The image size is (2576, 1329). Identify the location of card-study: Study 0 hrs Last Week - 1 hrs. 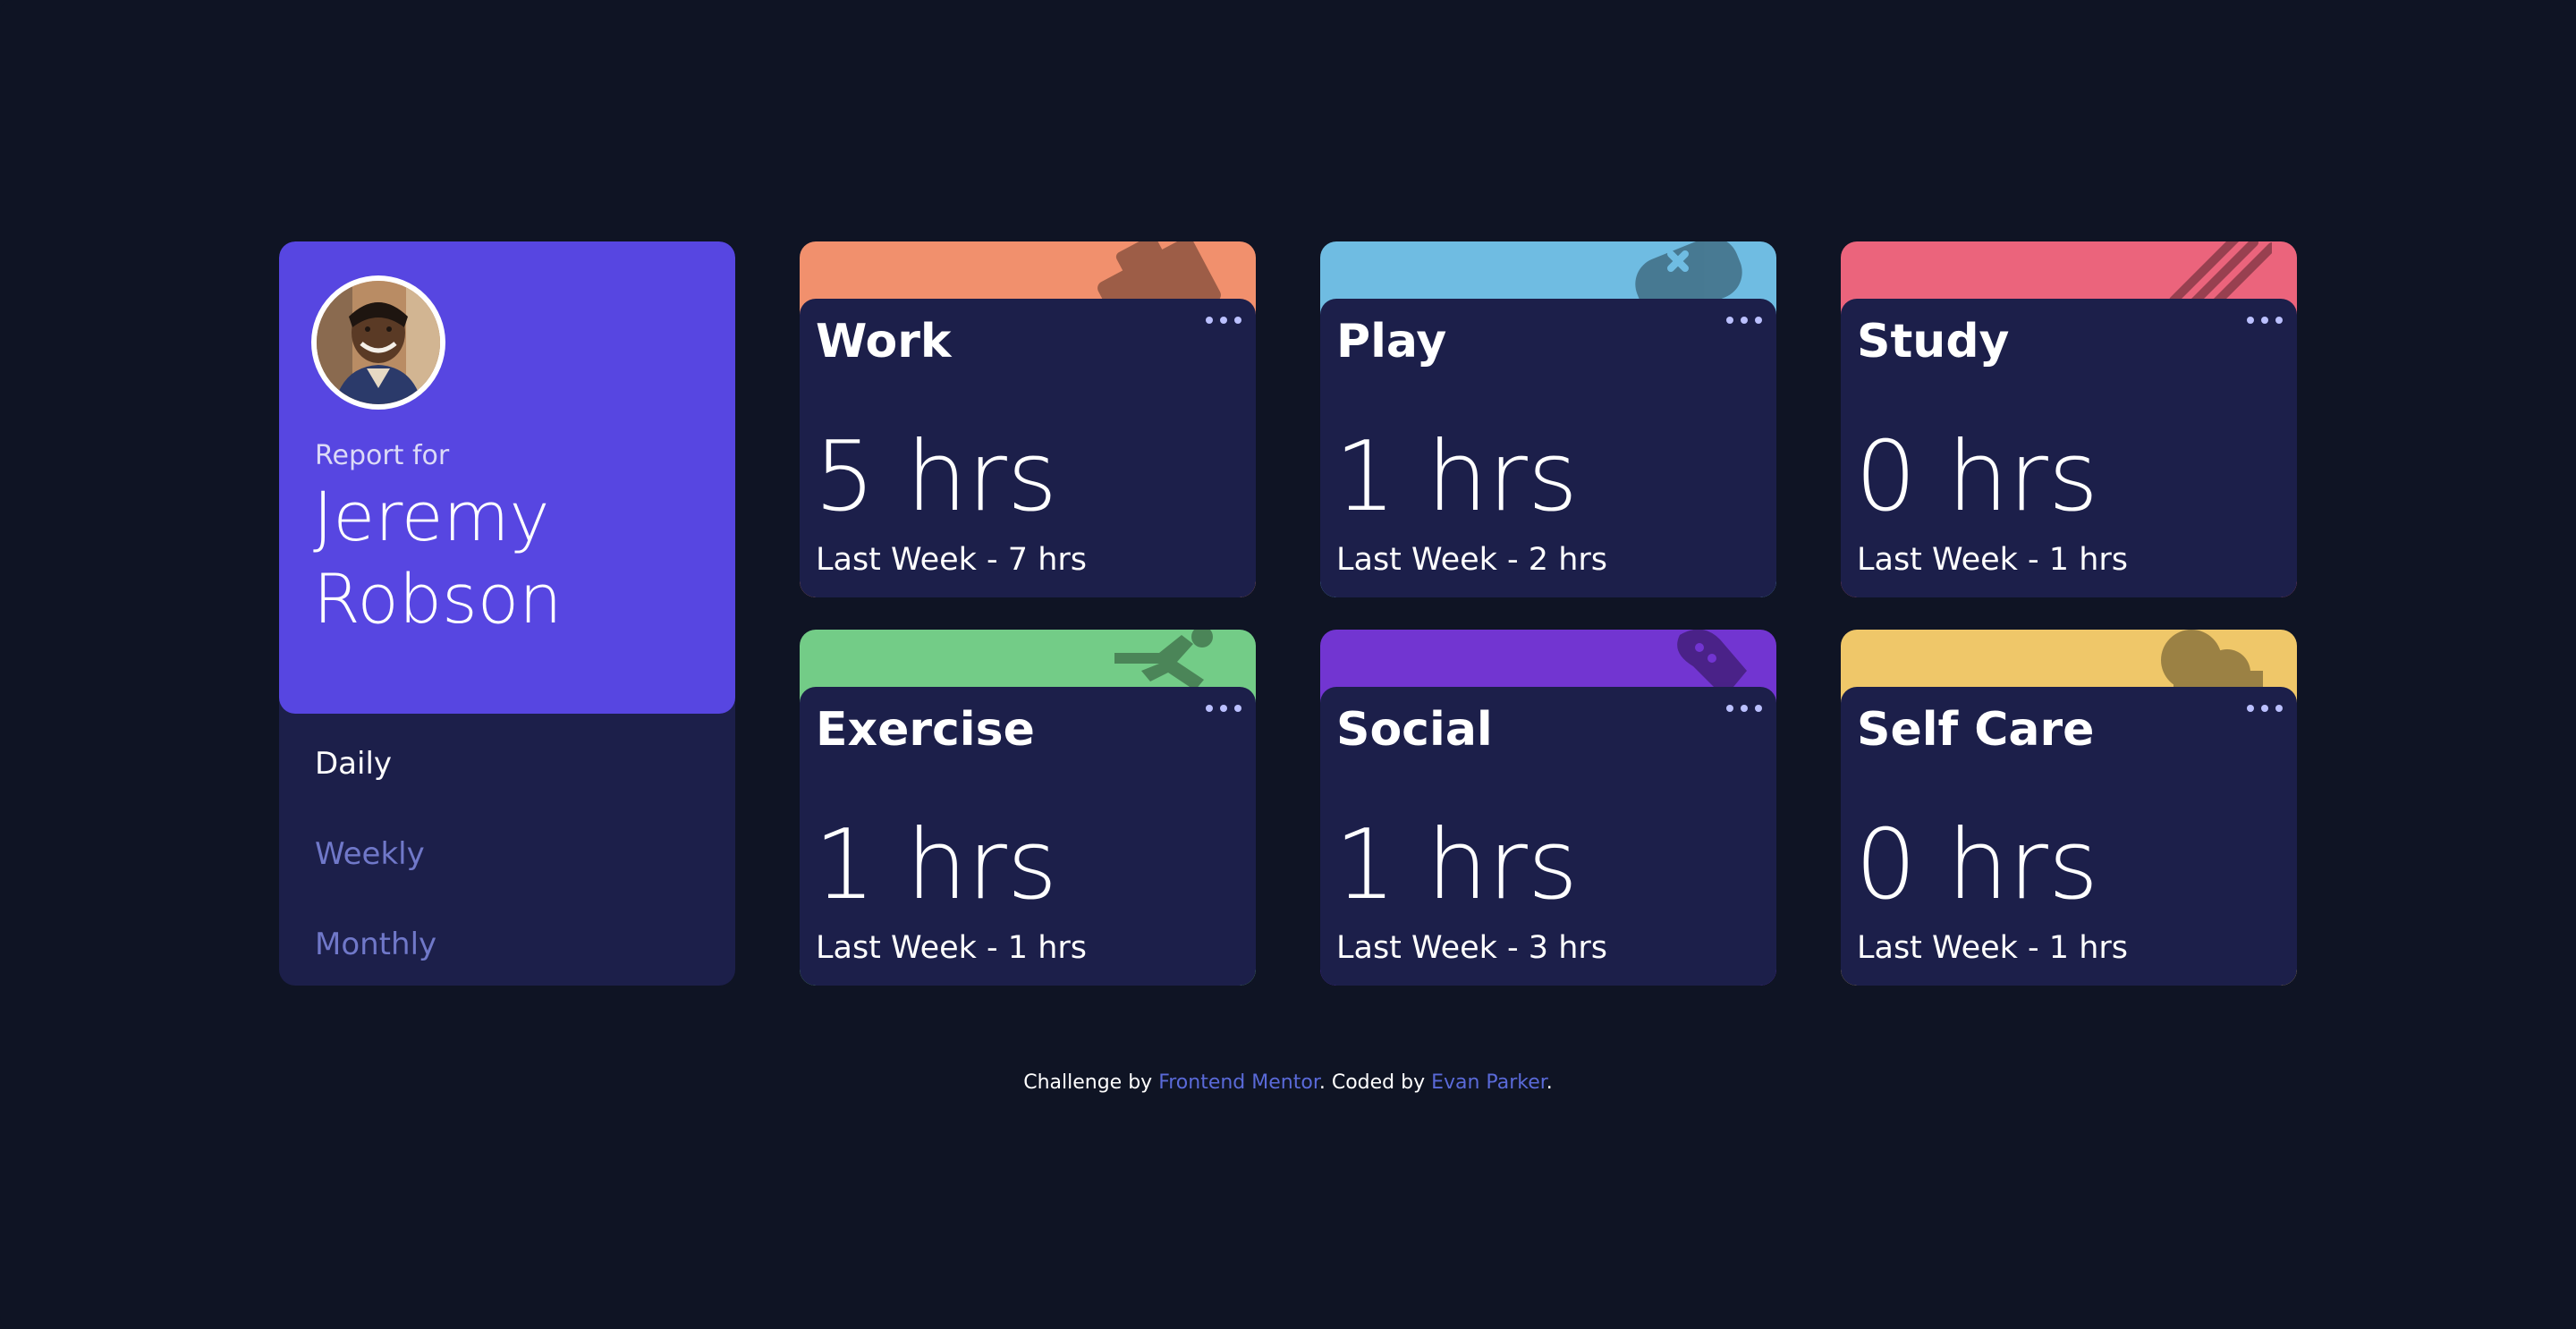
(2069, 419).